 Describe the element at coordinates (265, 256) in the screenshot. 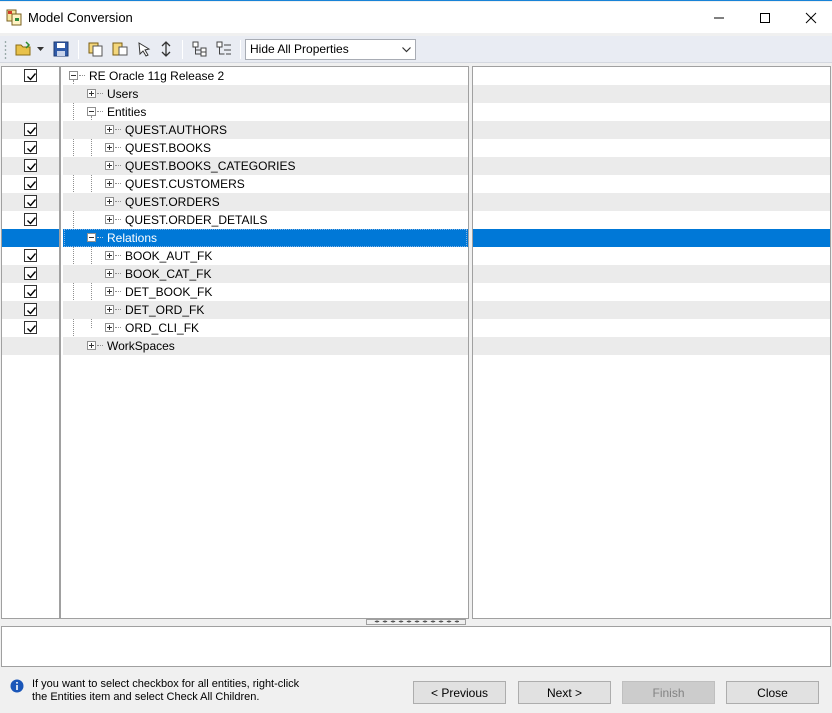

I see `tree-node-relation: BOOK_AUT_FK` at that location.